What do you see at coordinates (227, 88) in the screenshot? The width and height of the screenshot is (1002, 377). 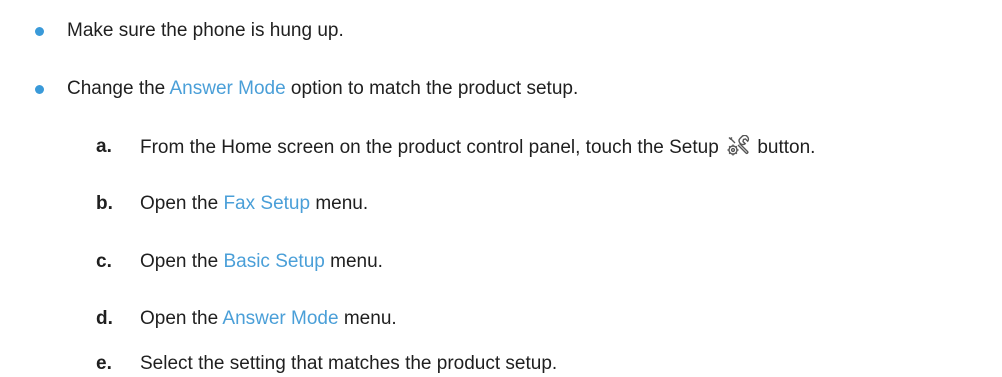 I see `answer-mode-option: Answer Mode` at bounding box center [227, 88].